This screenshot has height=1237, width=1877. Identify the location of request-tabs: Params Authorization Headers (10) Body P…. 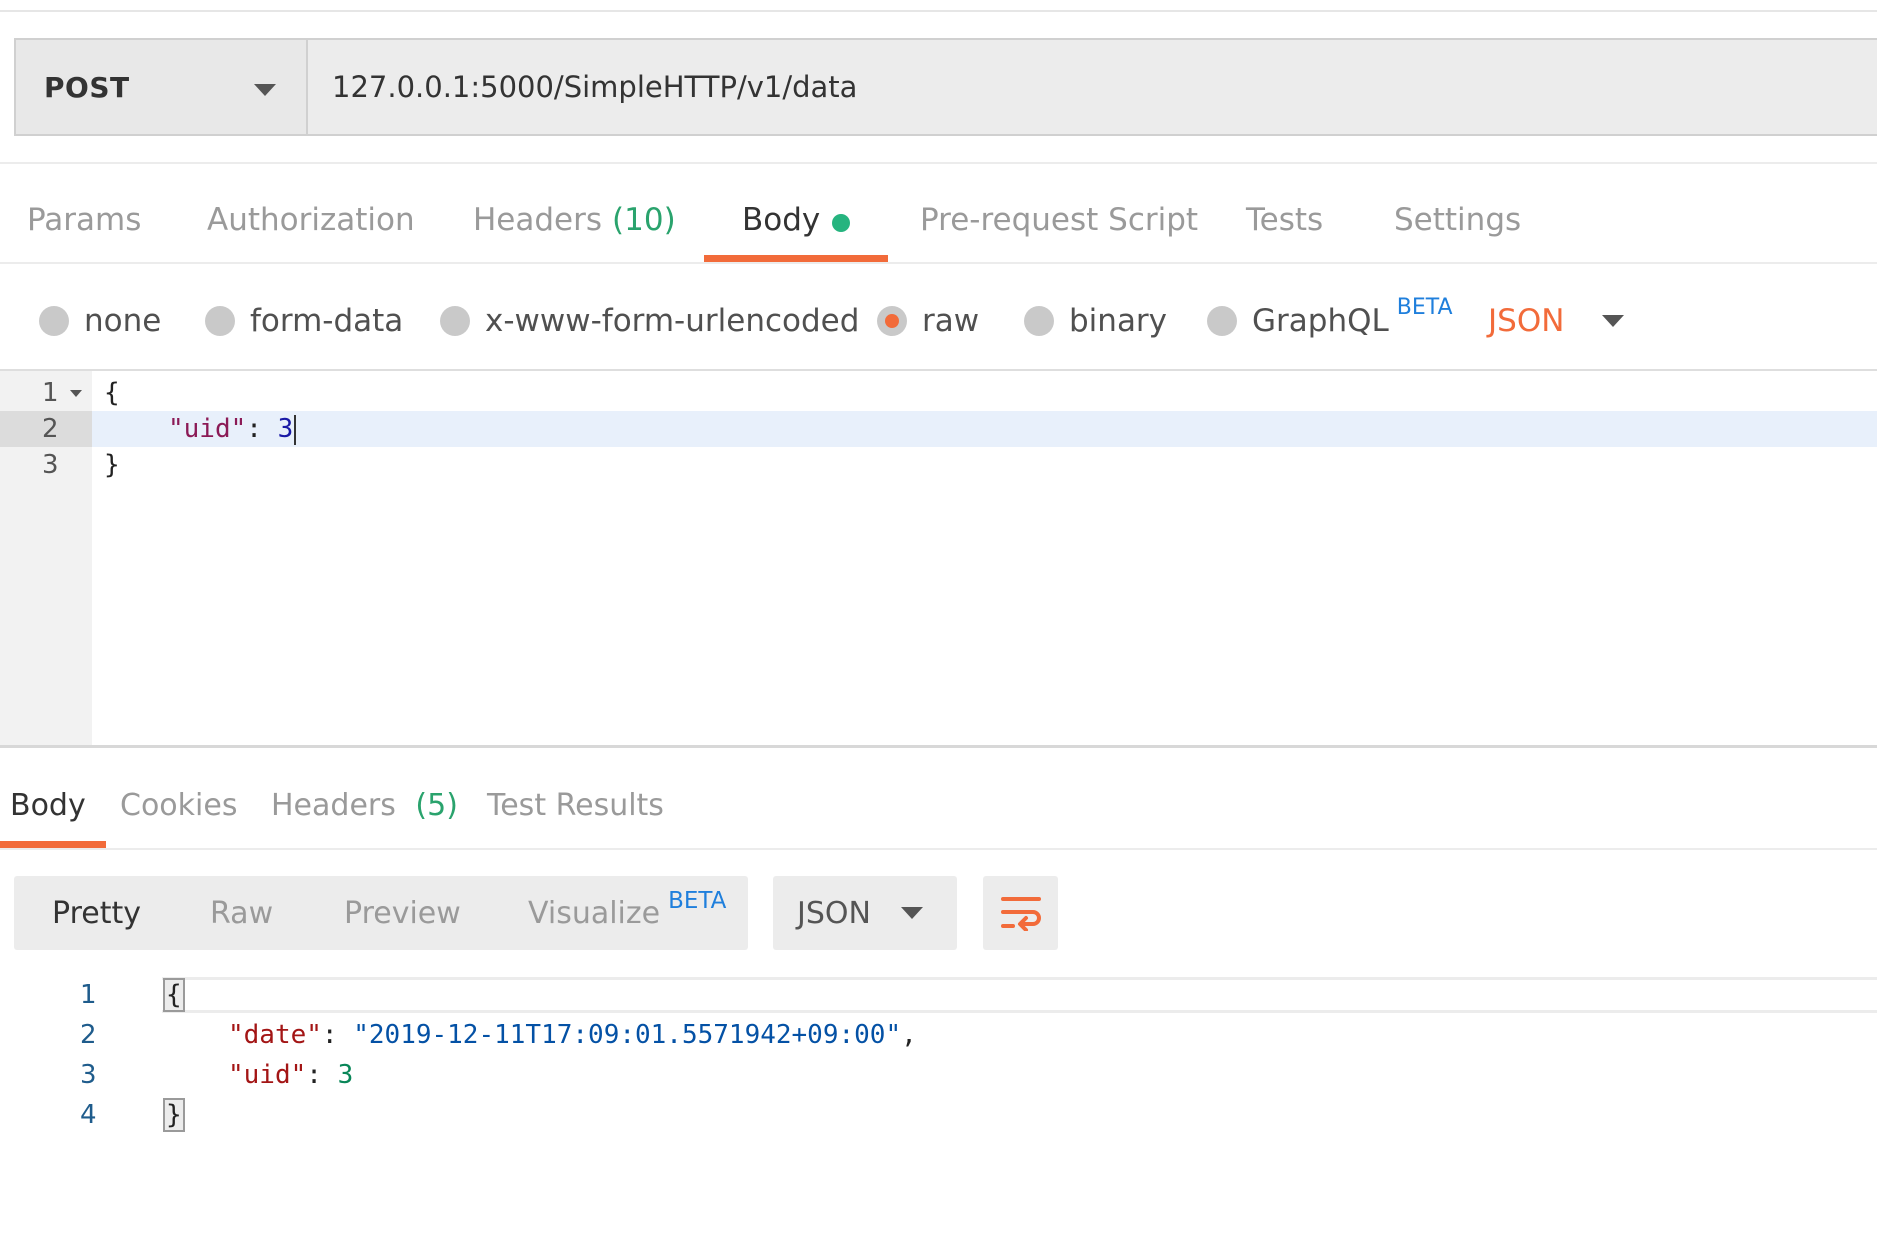
(938, 226).